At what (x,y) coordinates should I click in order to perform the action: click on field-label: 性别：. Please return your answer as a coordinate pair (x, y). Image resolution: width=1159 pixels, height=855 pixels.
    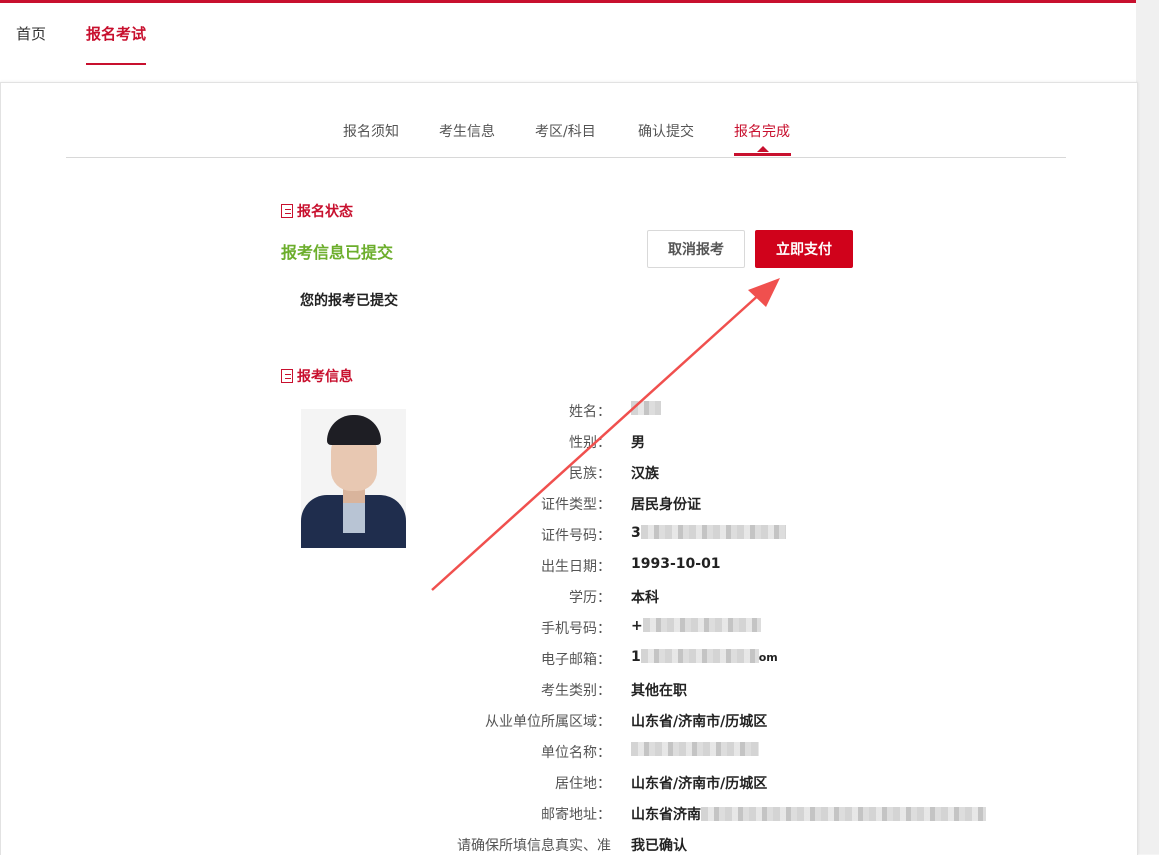
    Looking at the image, I should click on (590, 443).